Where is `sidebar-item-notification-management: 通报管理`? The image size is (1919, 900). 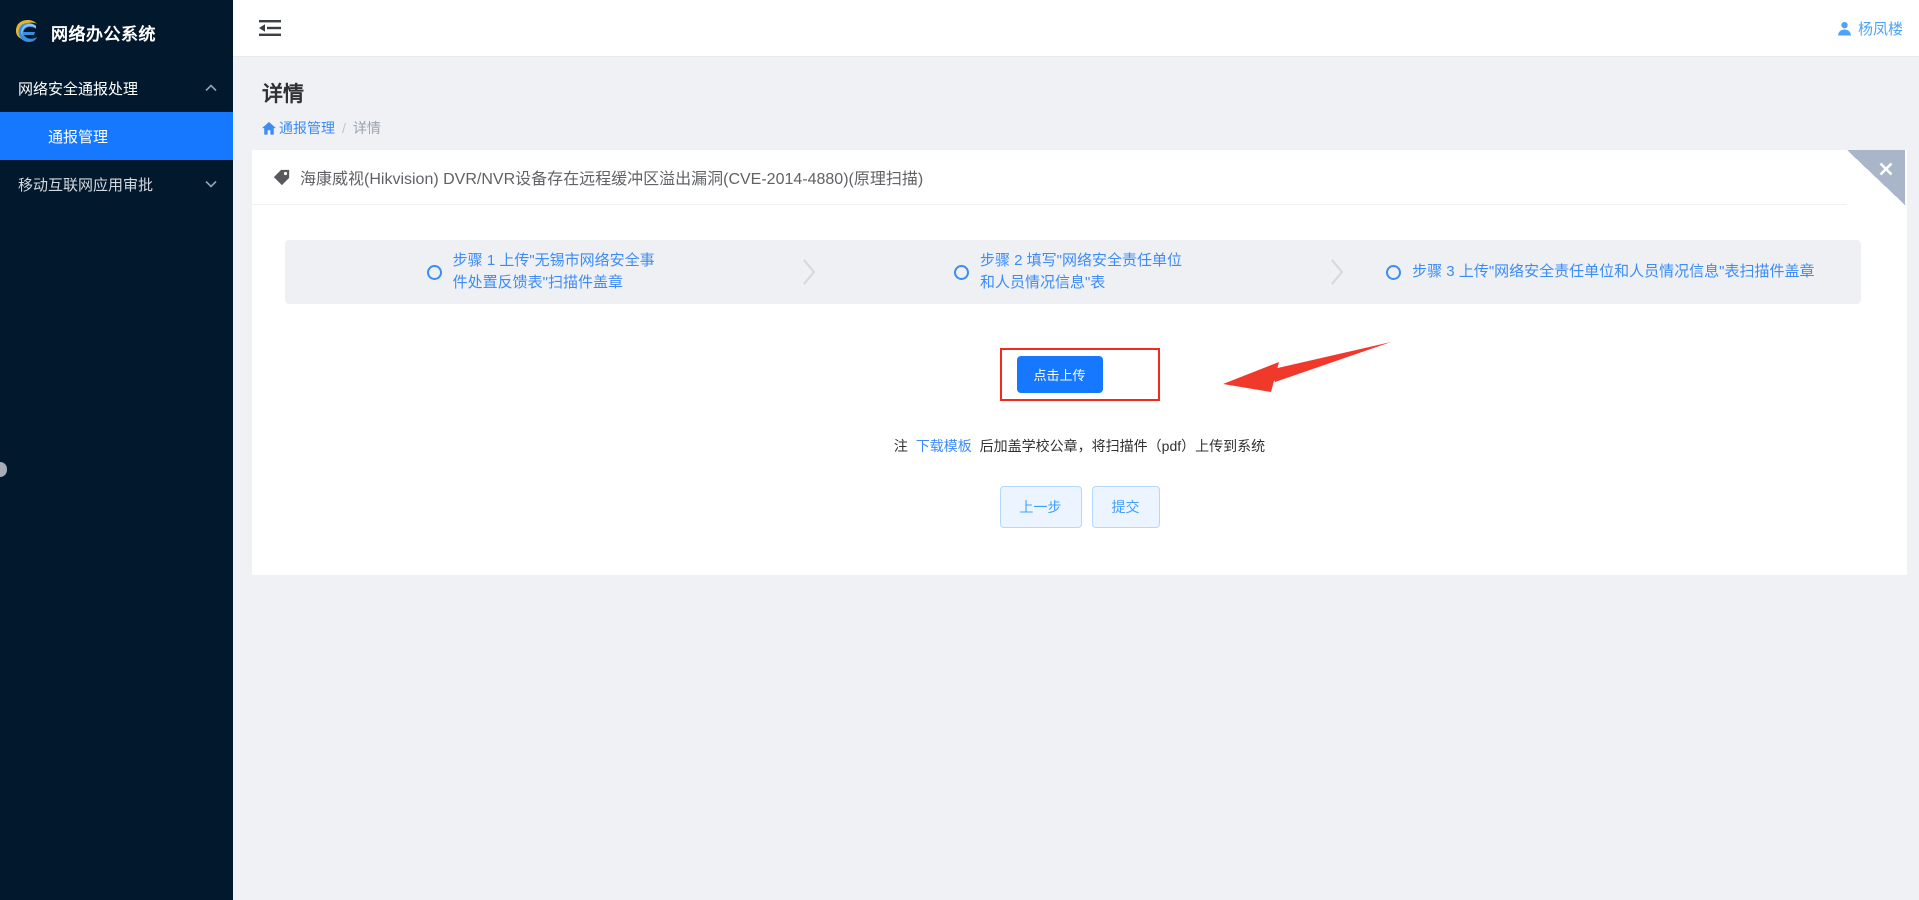
sidebar-item-notification-management: 通报管理 is located at coordinates (116, 136).